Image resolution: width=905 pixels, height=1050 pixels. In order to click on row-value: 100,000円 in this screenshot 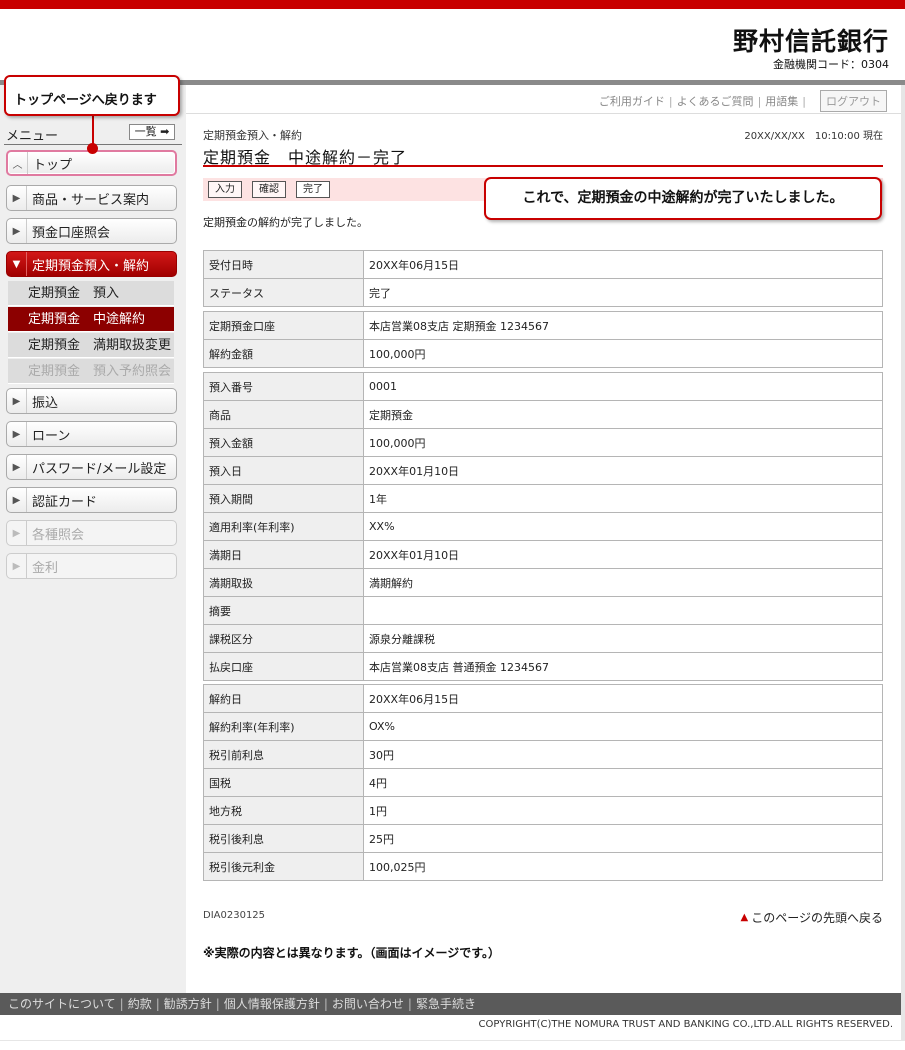, I will do `click(623, 442)`.